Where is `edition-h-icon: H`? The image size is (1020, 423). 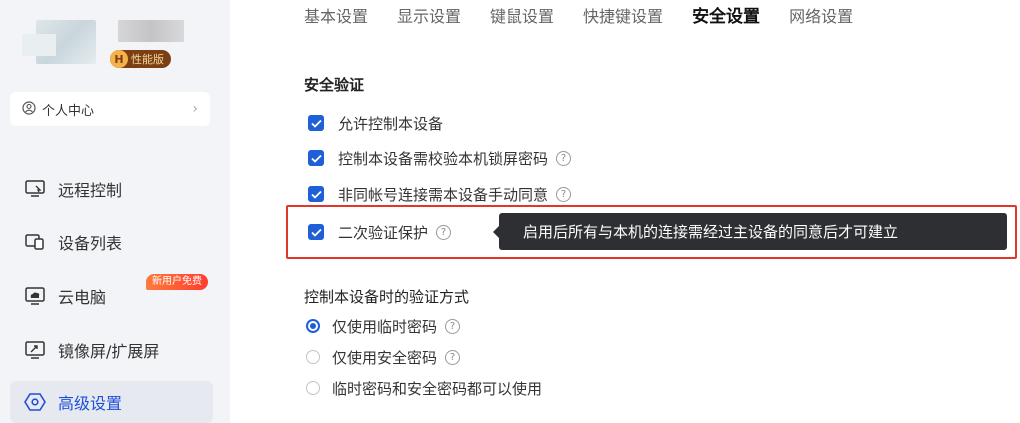 edition-h-icon: H is located at coordinates (119, 59).